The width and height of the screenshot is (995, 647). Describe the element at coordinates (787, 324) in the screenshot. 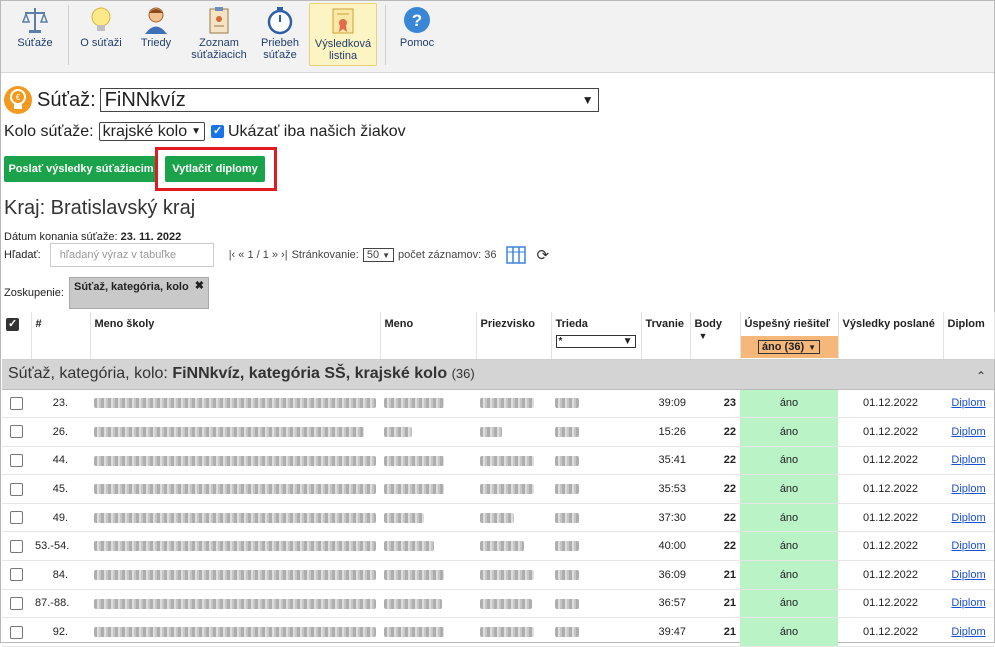

I see `col-success-label: Úspešný riešiteľ` at that location.